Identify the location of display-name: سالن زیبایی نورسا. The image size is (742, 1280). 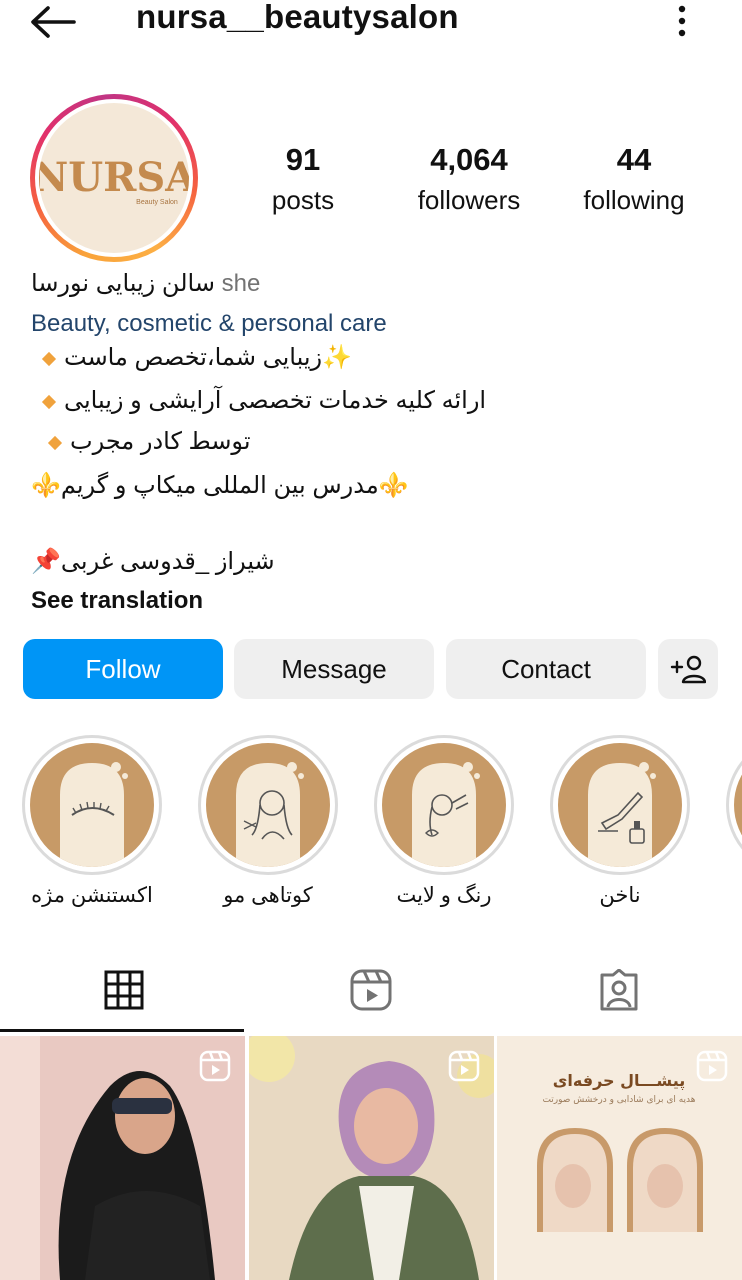
(123, 283).